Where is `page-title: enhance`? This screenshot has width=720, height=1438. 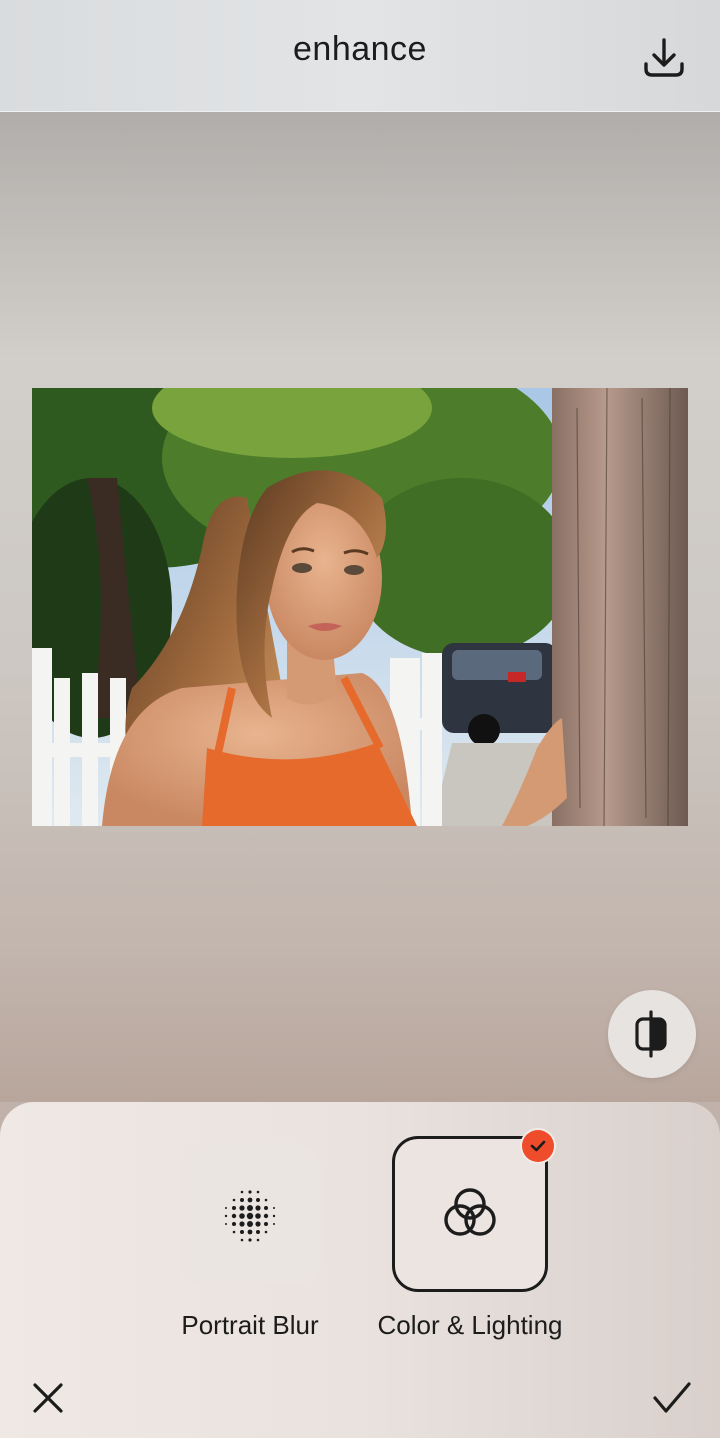 page-title: enhance is located at coordinates (360, 49).